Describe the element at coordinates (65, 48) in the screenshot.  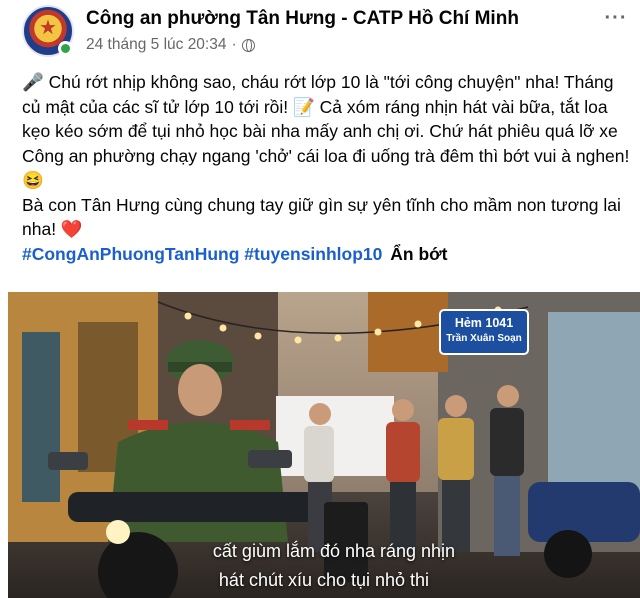
I see `online-status-icon` at that location.